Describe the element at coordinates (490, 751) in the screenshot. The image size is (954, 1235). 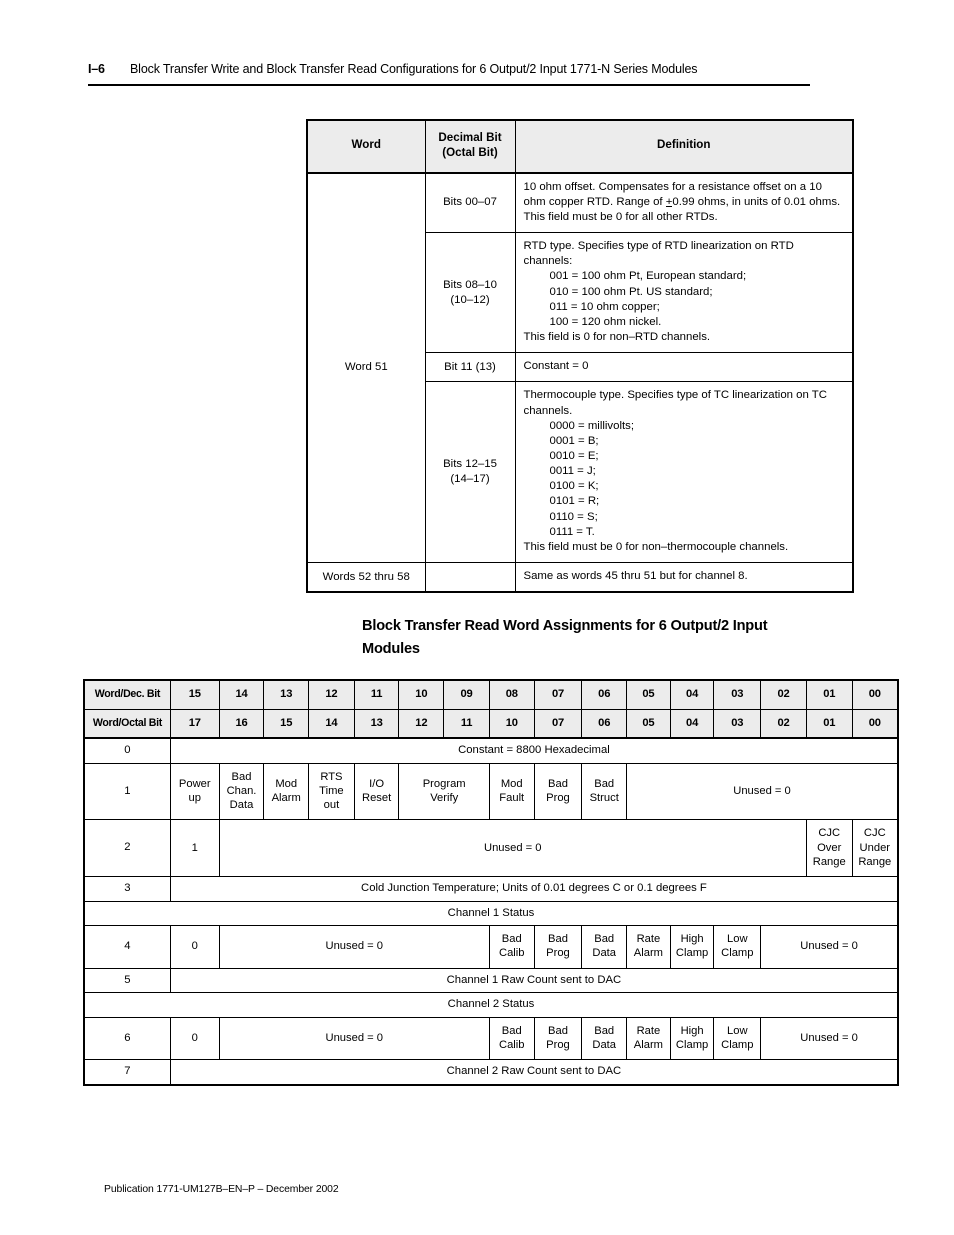
I see `table-row: 0 Constant = 8800 Hexadecimal` at that location.